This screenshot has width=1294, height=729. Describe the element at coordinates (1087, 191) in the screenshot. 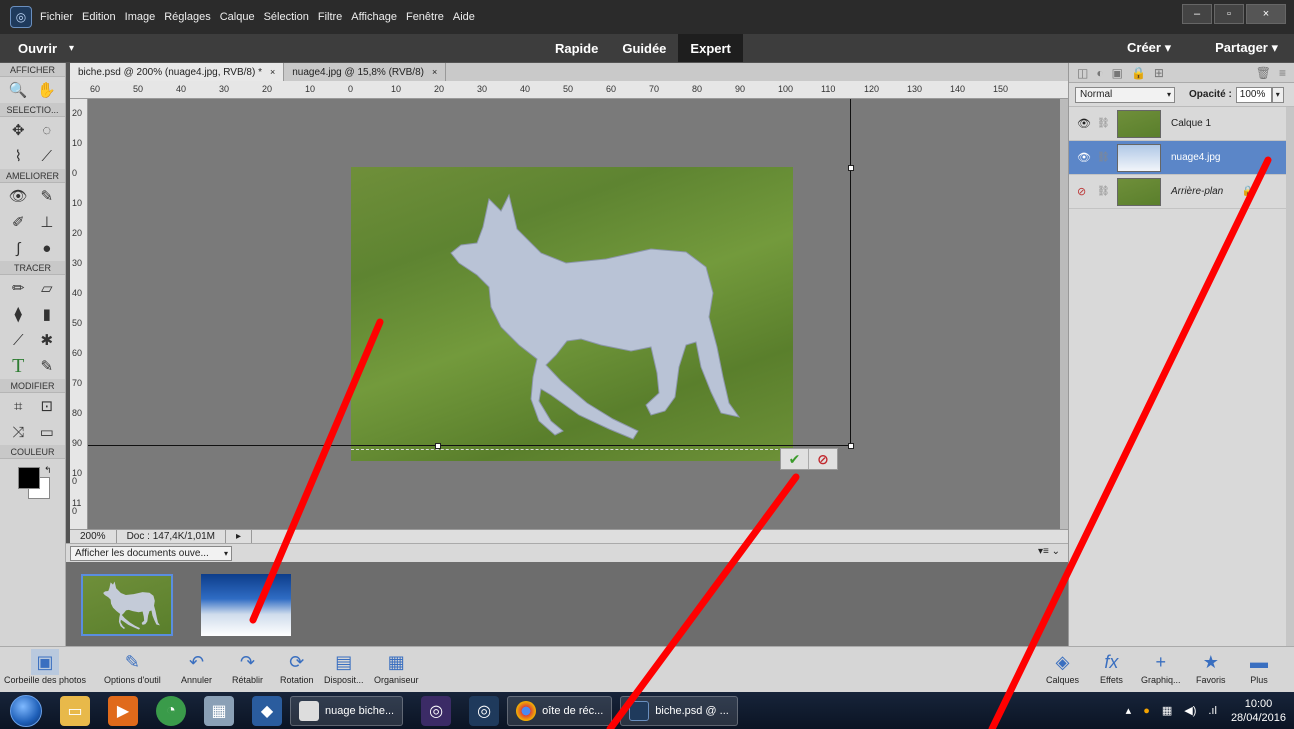

I see `hidden-eye-icon: ⊘` at that location.